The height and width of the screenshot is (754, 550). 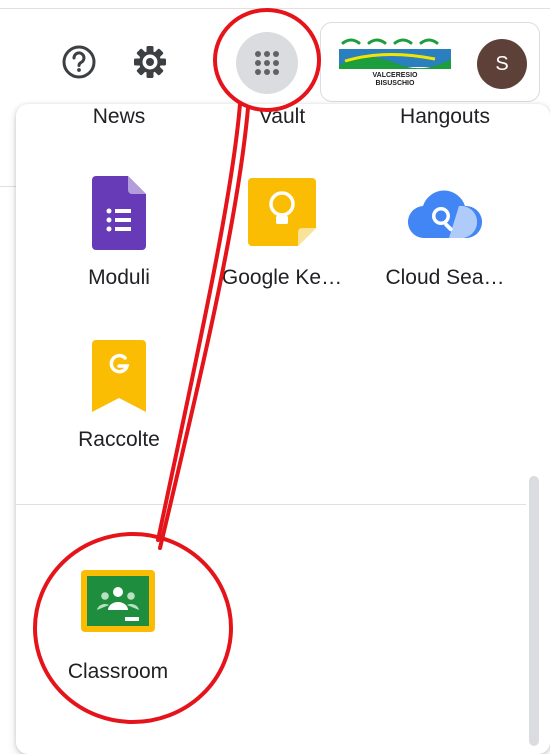 I want to click on app-label-raccolte: Raccolte, so click(x=119, y=439).